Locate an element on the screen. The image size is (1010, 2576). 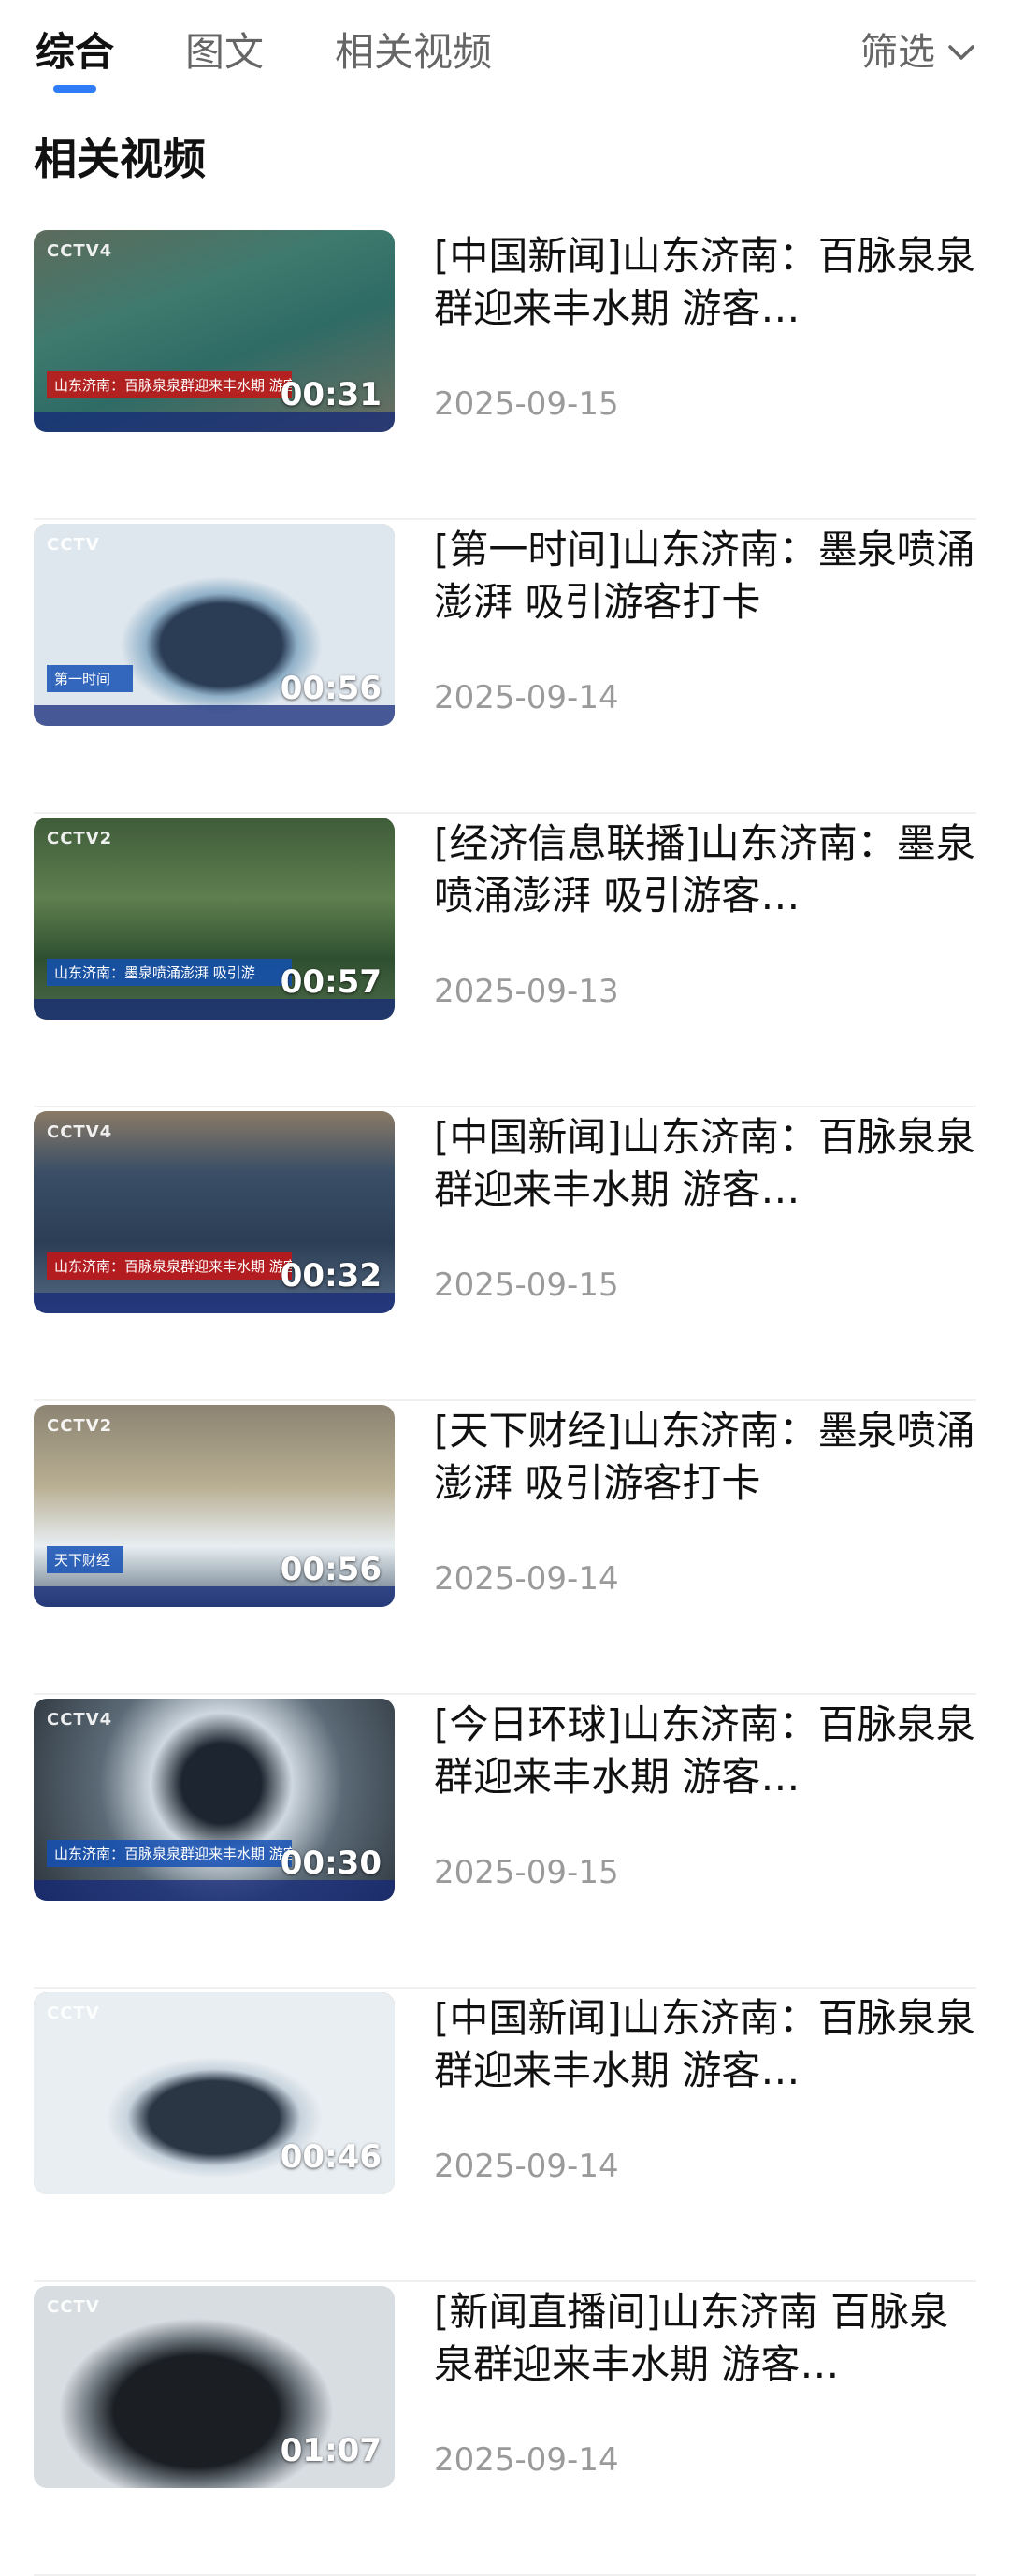
video-thumbnail: CCTV 第一时间 00:56 is located at coordinates (214, 625).